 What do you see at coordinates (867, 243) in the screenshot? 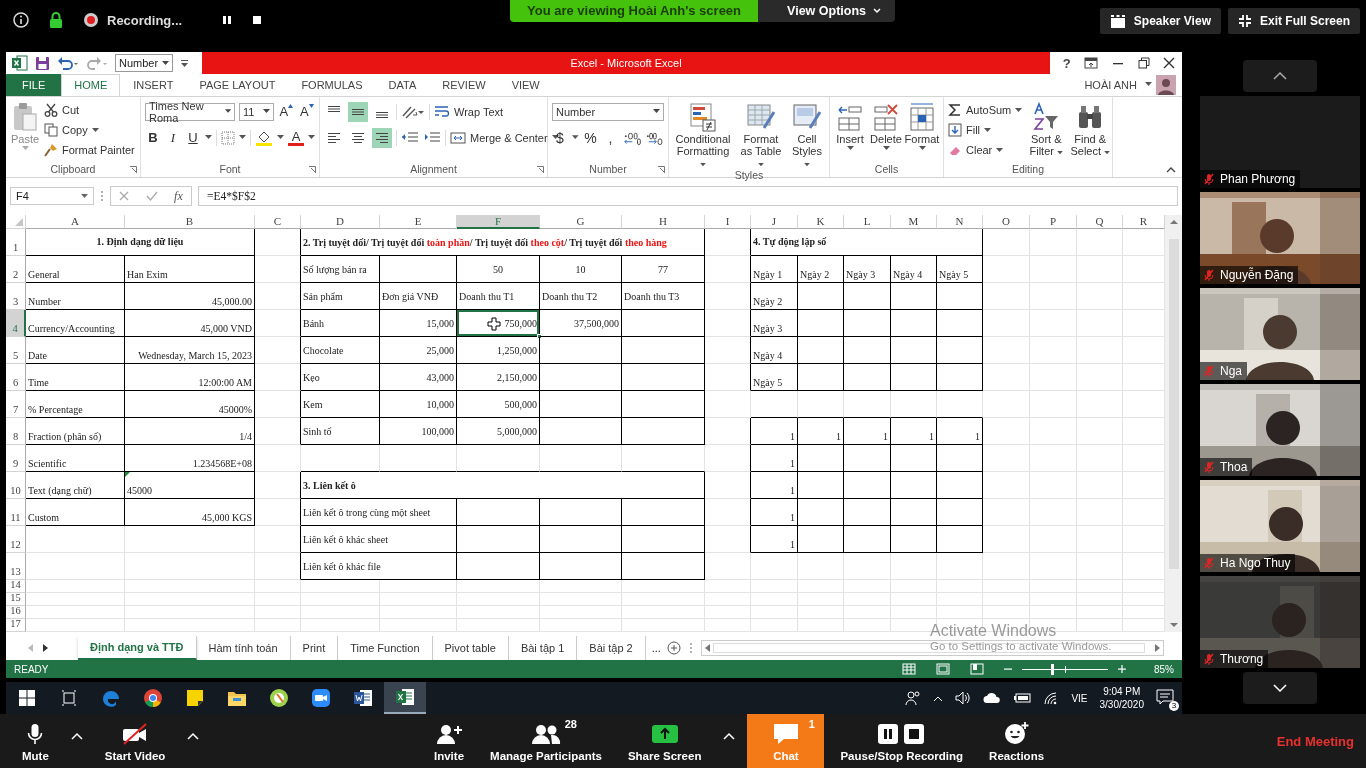
I see `table-cell: 4. Tự động lập số` at bounding box center [867, 243].